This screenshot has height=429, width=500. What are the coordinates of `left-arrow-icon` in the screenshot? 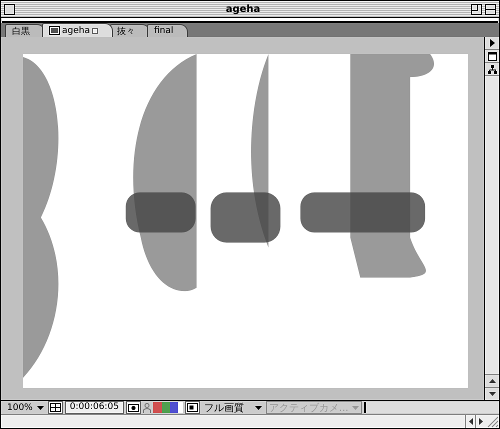 It's located at (470, 421).